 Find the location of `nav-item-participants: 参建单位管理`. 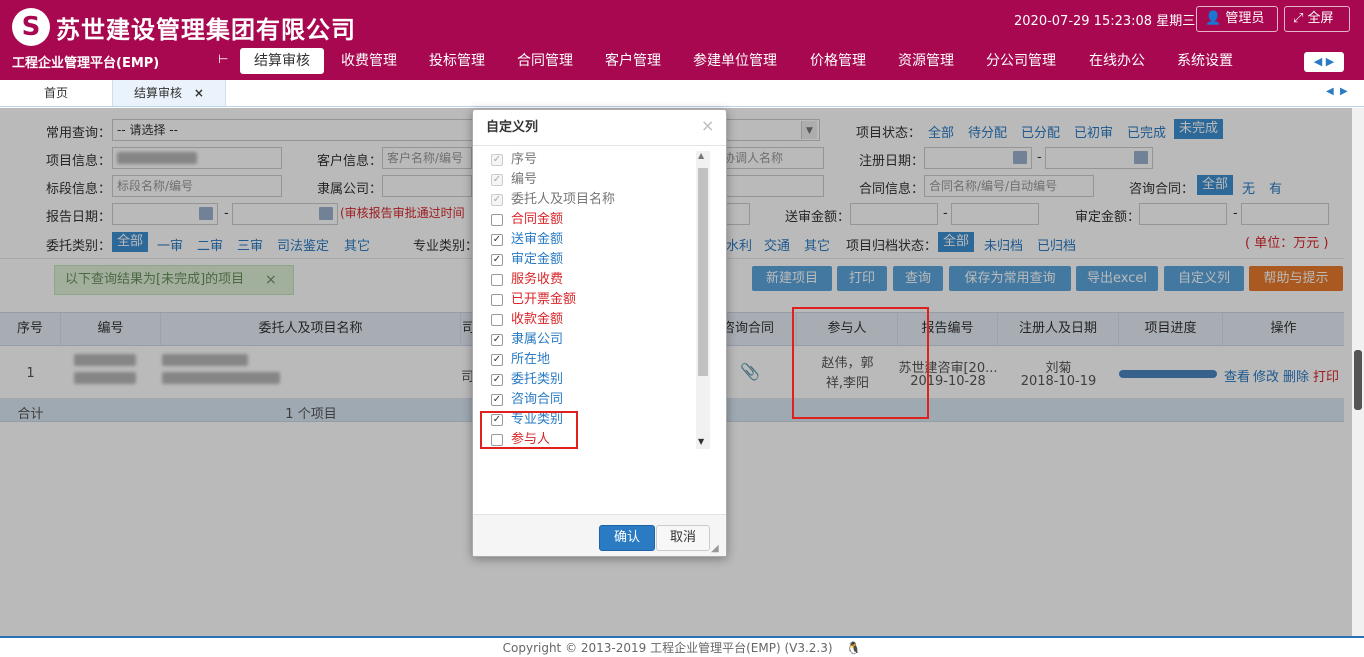

nav-item-participants: 参建单位管理 is located at coordinates (735, 61).